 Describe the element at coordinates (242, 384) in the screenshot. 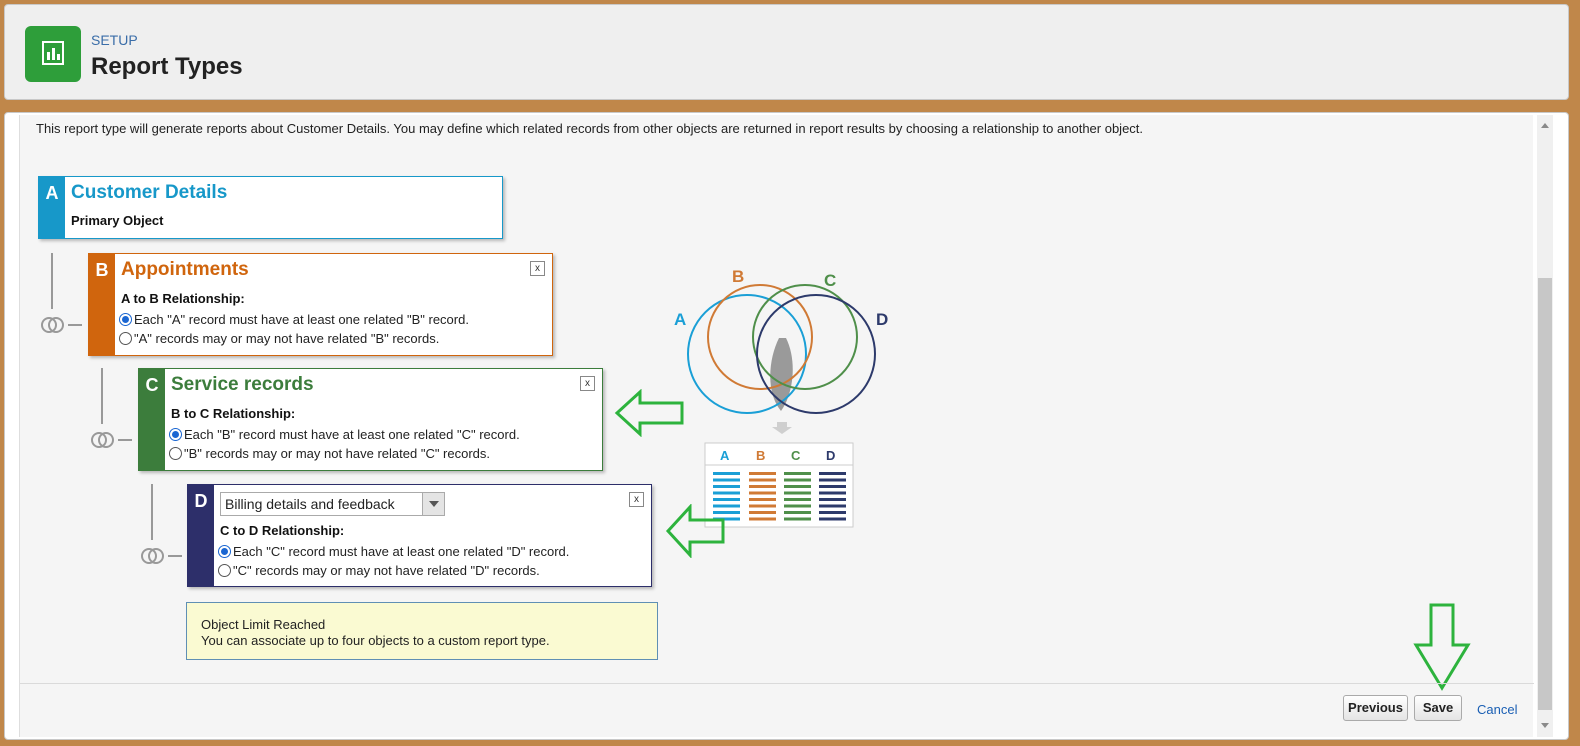

I see `object-c-name: Service records` at that location.